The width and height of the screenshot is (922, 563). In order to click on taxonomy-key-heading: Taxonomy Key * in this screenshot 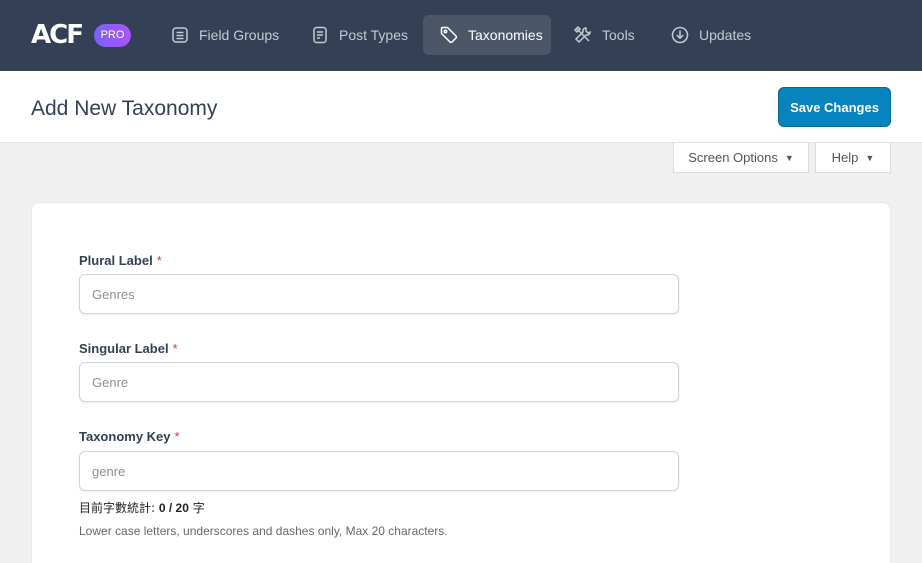, I will do `click(129, 436)`.